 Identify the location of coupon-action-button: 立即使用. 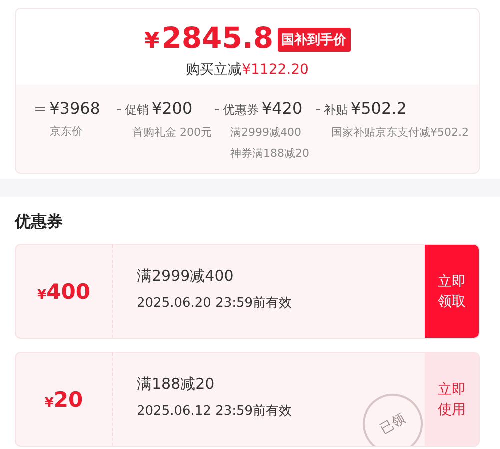
(452, 399).